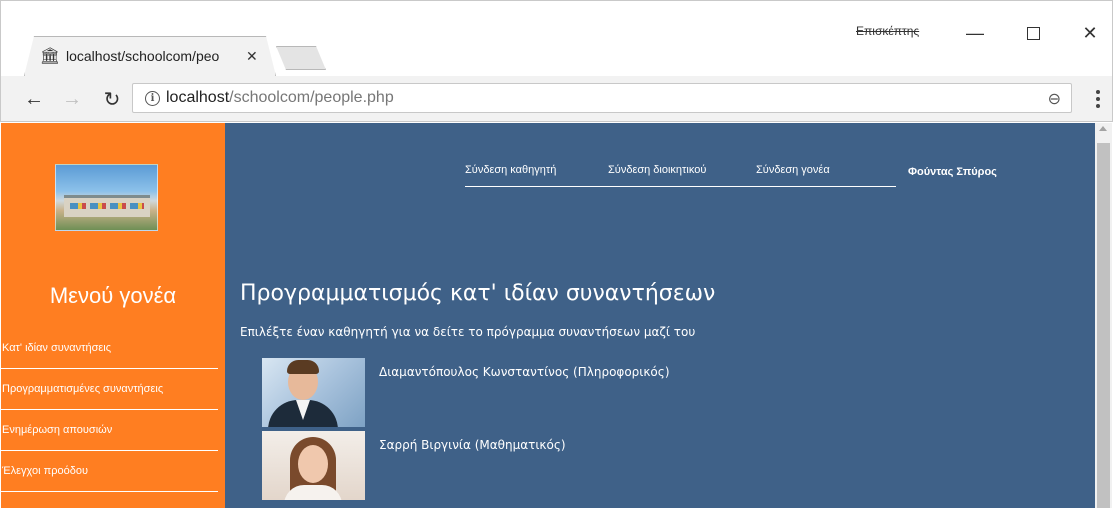  Describe the element at coordinates (975, 33) in the screenshot. I see `window-minimize-button: —` at that location.